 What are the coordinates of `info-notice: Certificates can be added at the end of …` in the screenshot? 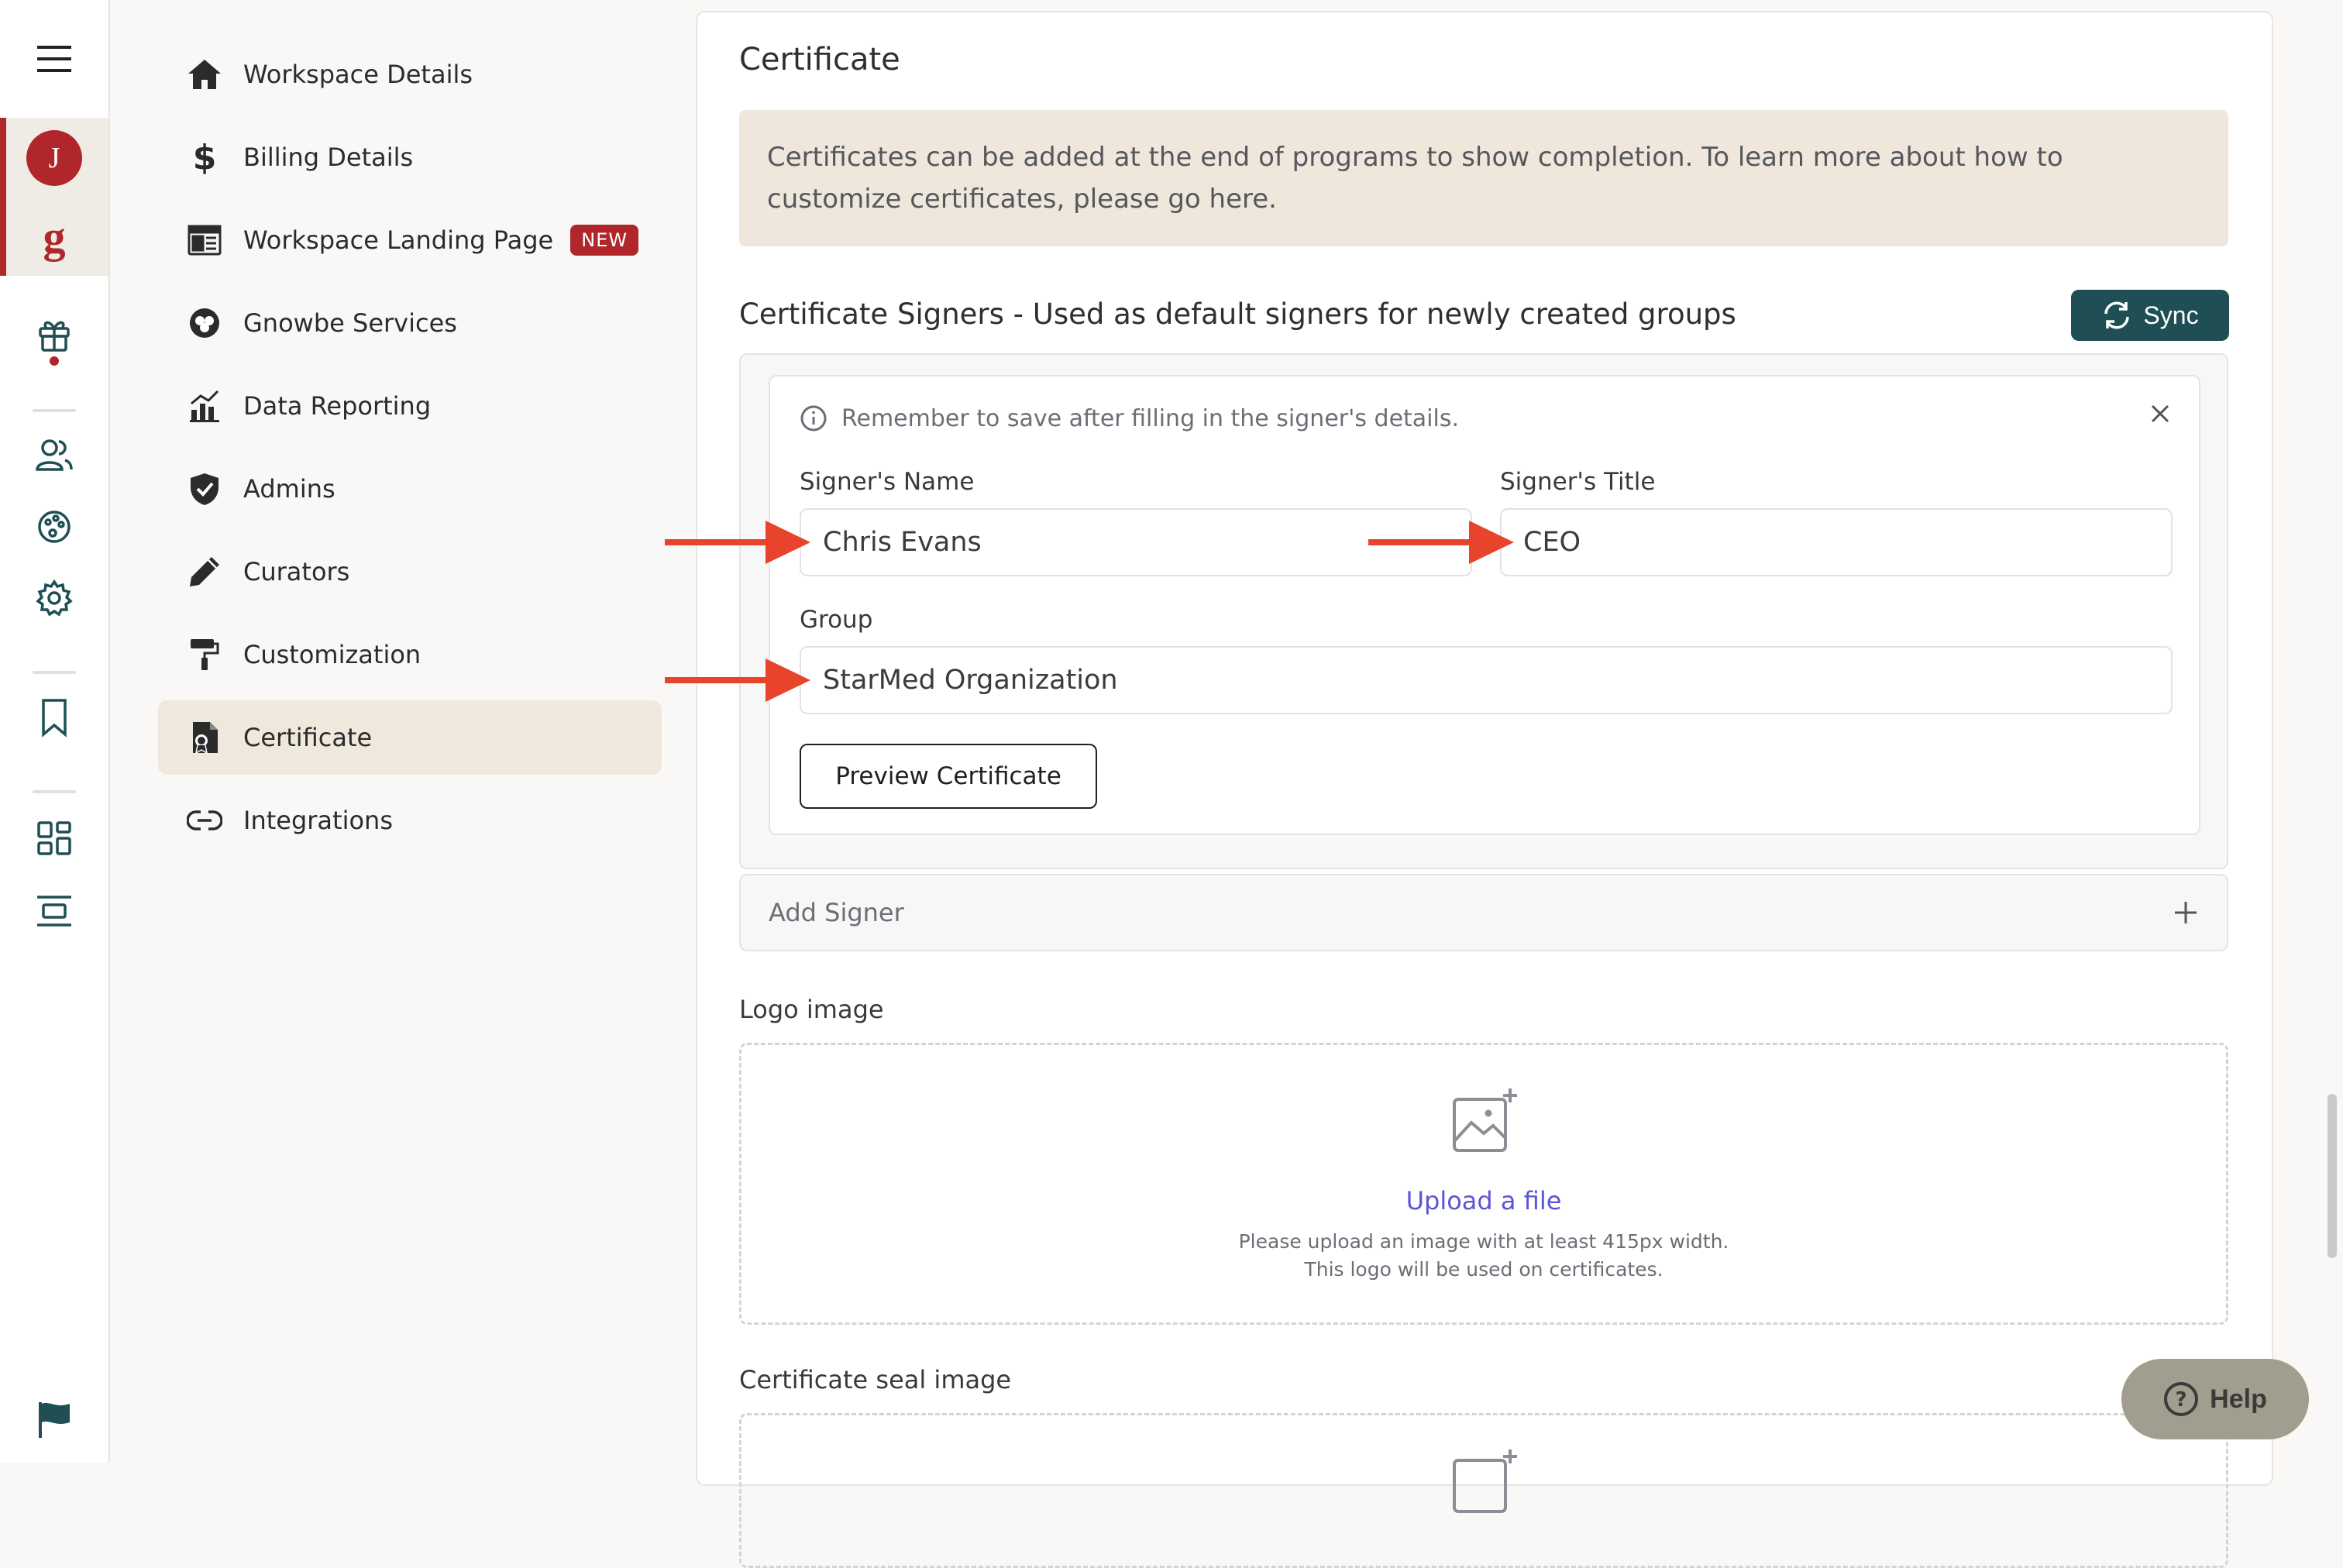 It's located at (1483, 178).